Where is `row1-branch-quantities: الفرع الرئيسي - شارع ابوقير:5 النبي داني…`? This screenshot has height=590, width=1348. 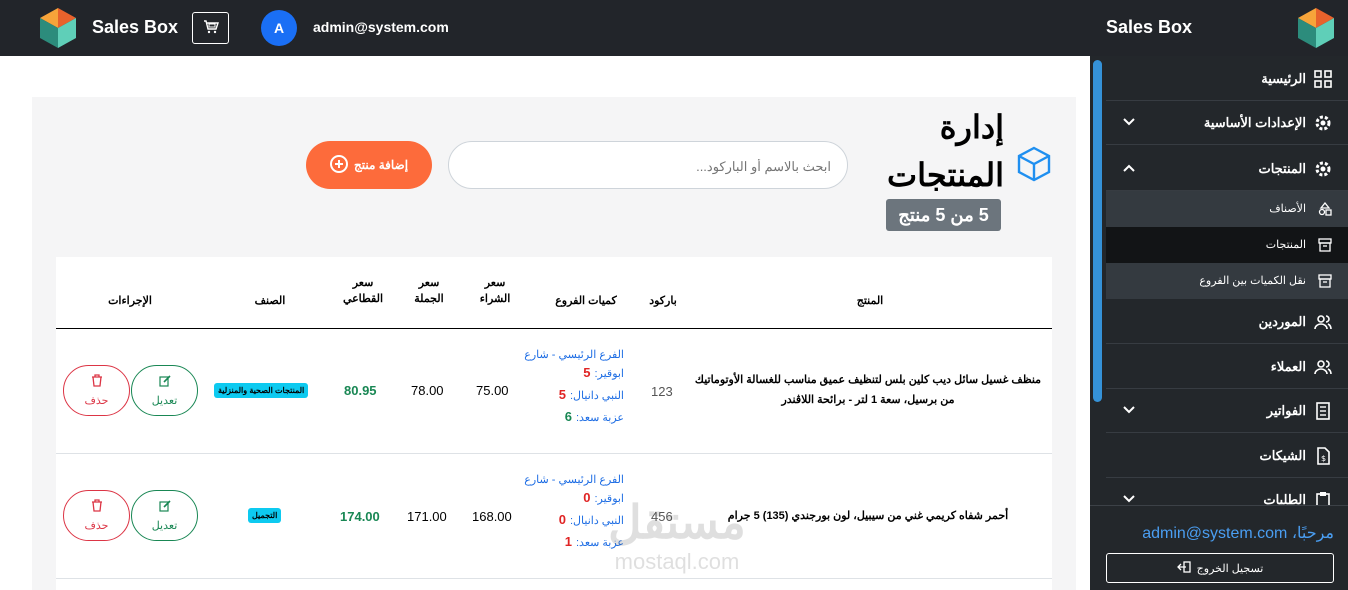
row1-branch-quantities: الفرع الرئيسي - شارع ابوقير:5 النبي داني… is located at coordinates (572, 386).